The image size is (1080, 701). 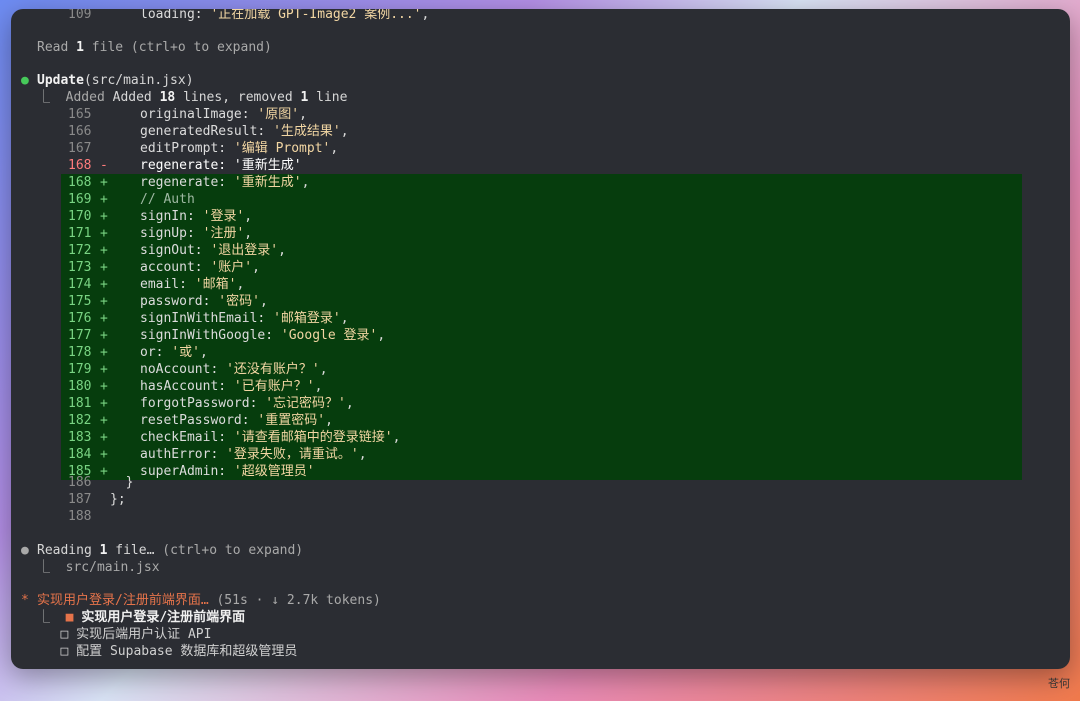 I want to click on code-string: '退出登录', so click(x=244, y=250).